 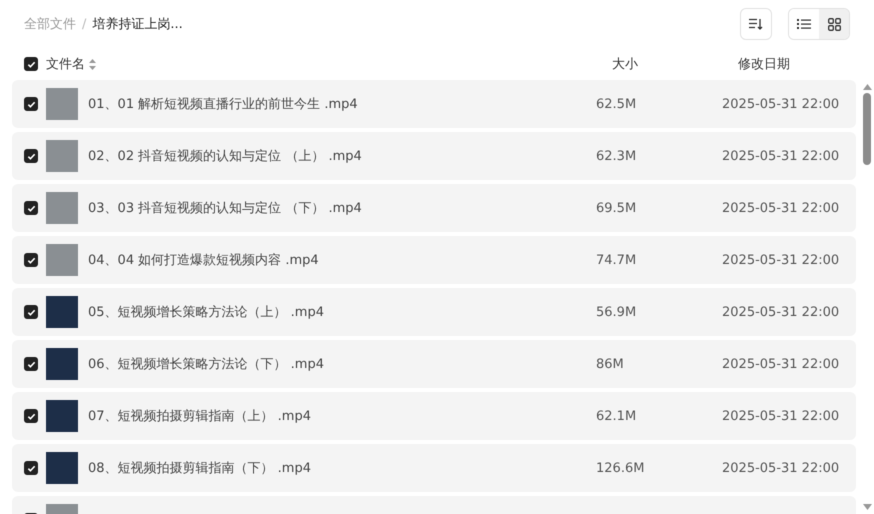 I want to click on file-name: 06、短视频增长策略方法论（下） .mp4, so click(x=206, y=364).